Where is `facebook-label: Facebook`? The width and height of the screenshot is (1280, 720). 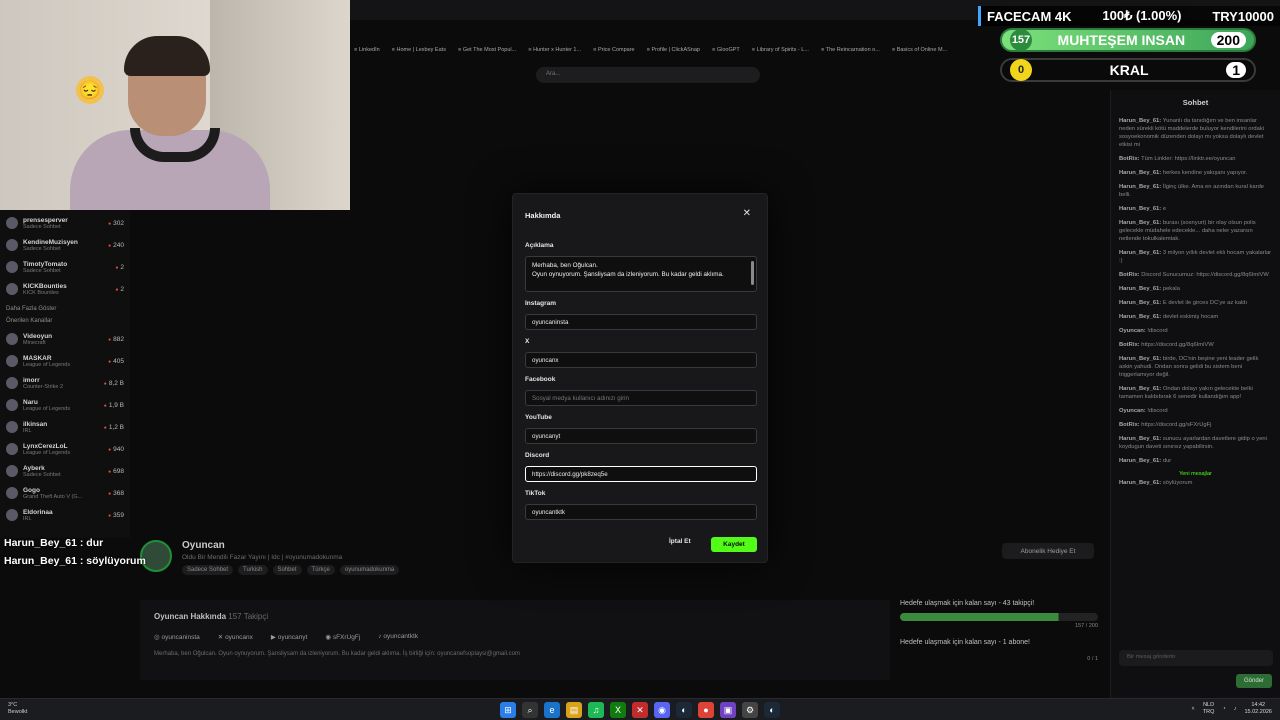
facebook-label: Facebook is located at coordinates (540, 379).